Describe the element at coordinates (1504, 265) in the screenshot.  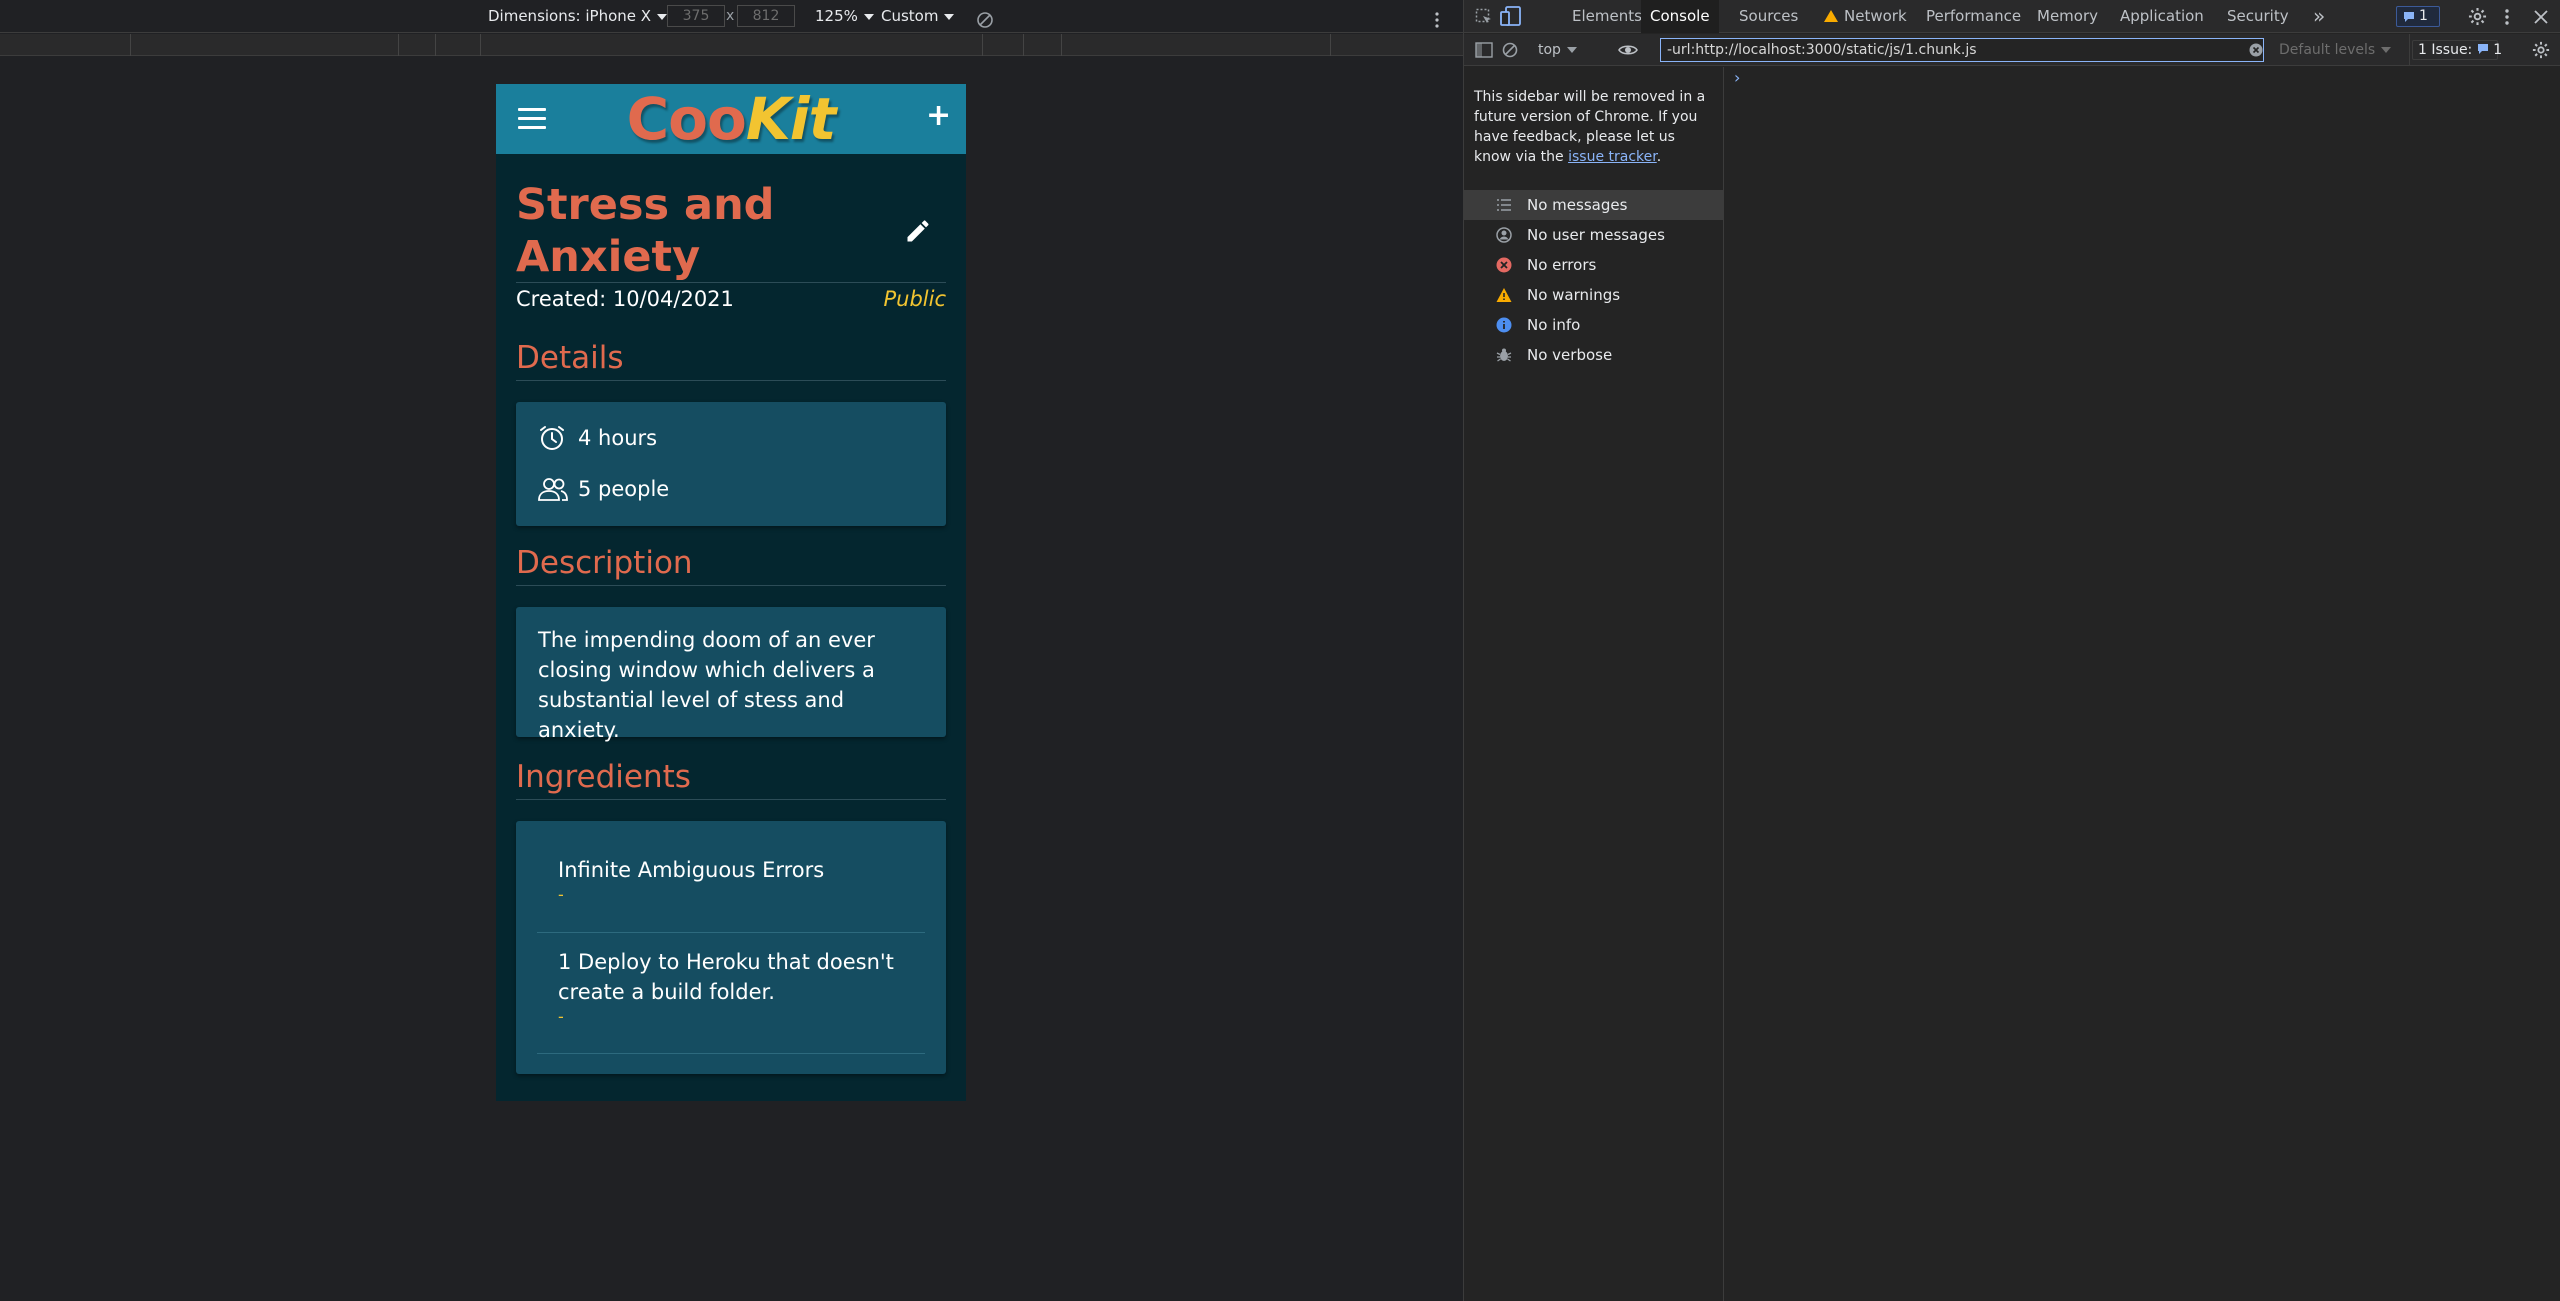
I see `error-icon` at that location.